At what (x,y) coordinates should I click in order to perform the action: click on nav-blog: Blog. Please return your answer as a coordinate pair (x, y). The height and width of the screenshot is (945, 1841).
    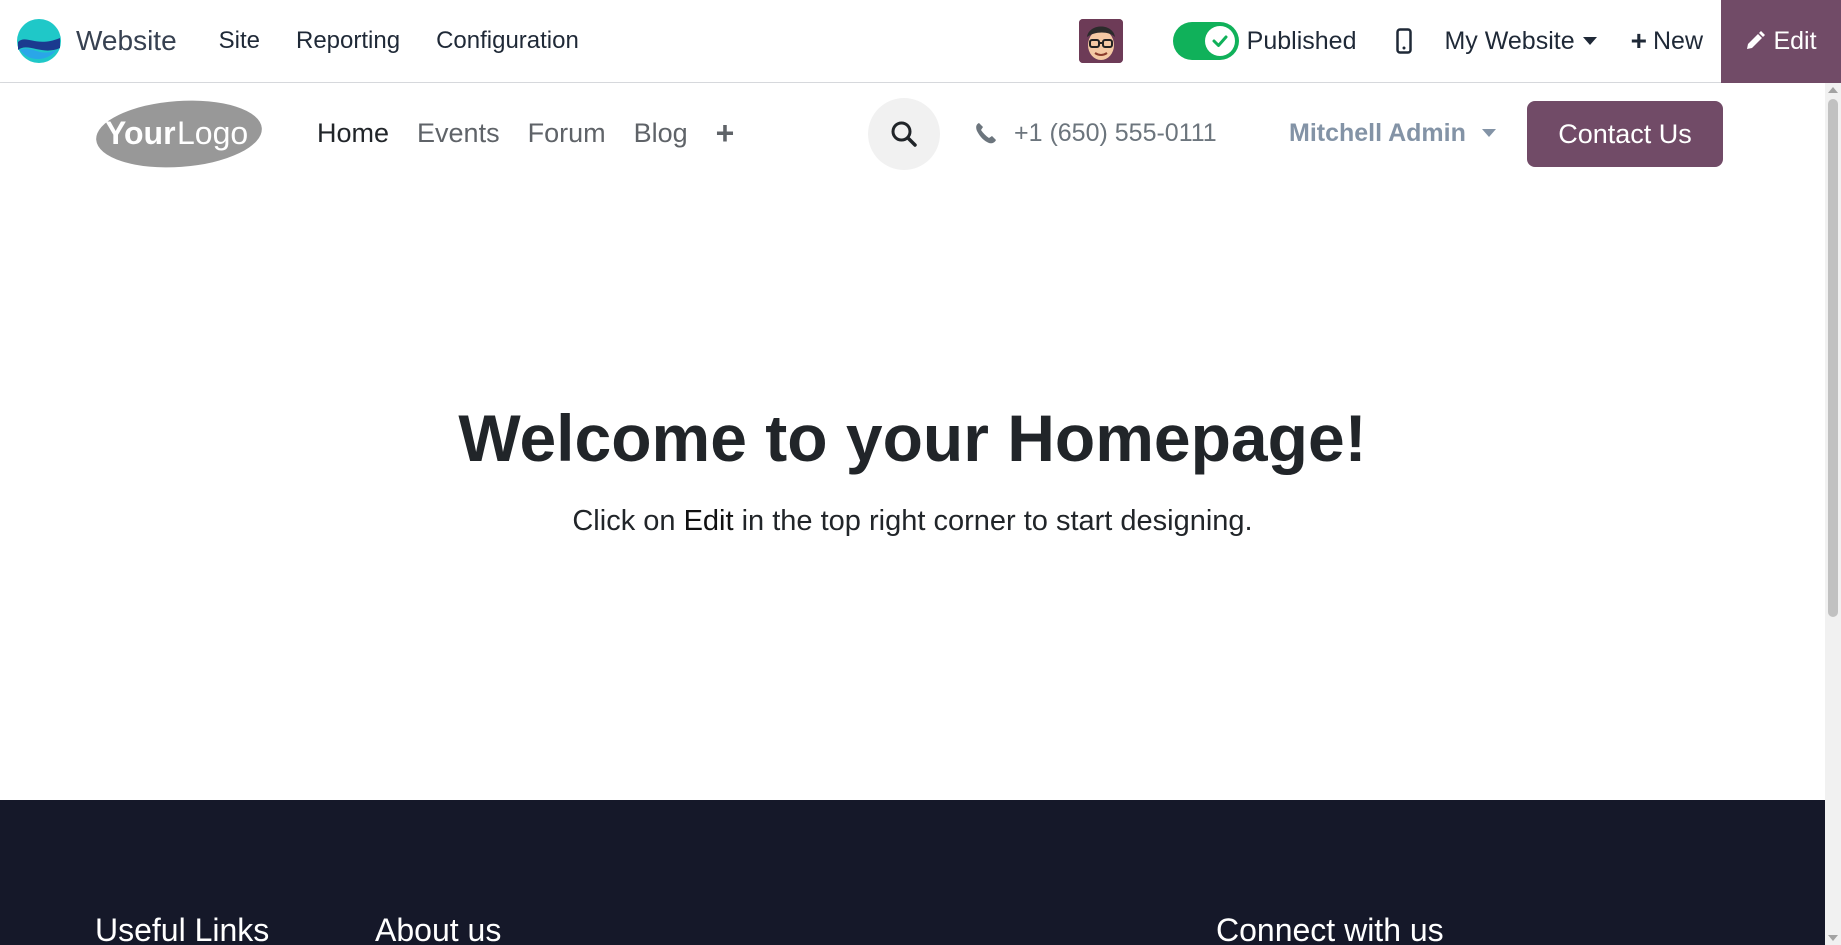
    Looking at the image, I should click on (661, 133).